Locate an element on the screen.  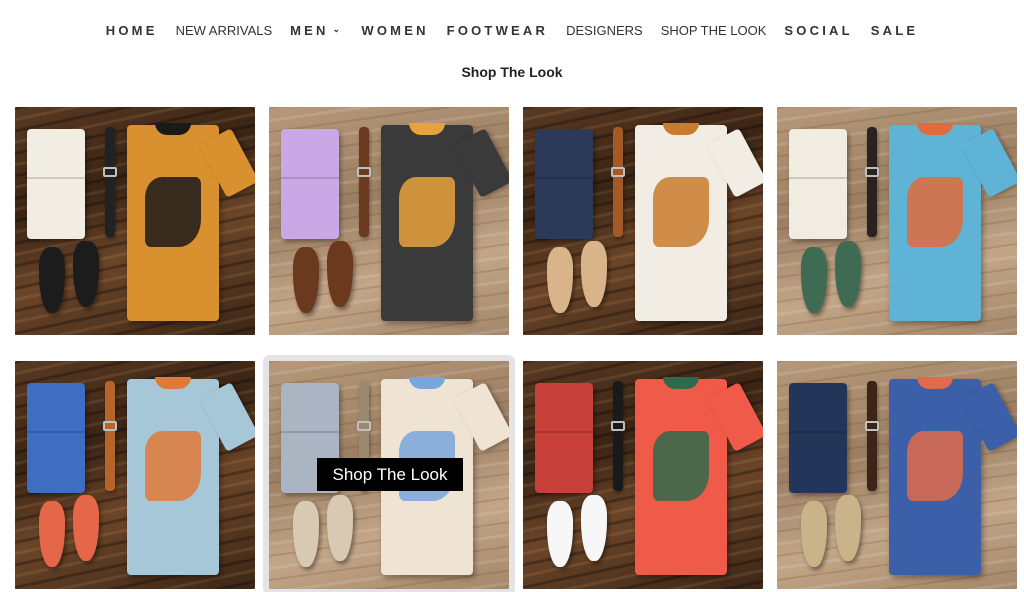
nav-item-label: MEN is located at coordinates (309, 30).